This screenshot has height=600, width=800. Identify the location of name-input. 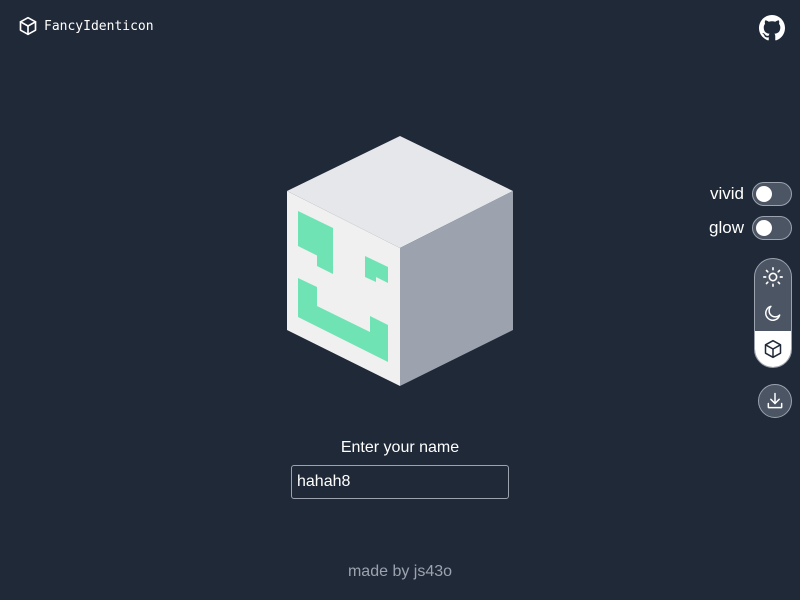
(400, 482).